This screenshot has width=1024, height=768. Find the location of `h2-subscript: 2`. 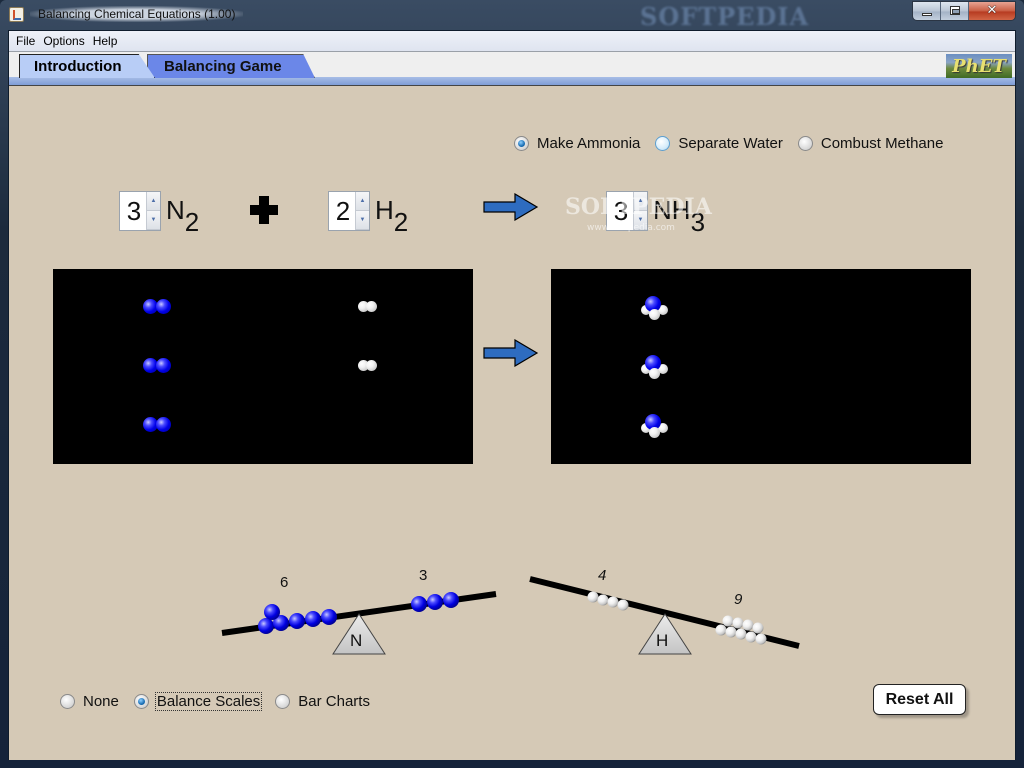

h2-subscript: 2 is located at coordinates (401, 222).